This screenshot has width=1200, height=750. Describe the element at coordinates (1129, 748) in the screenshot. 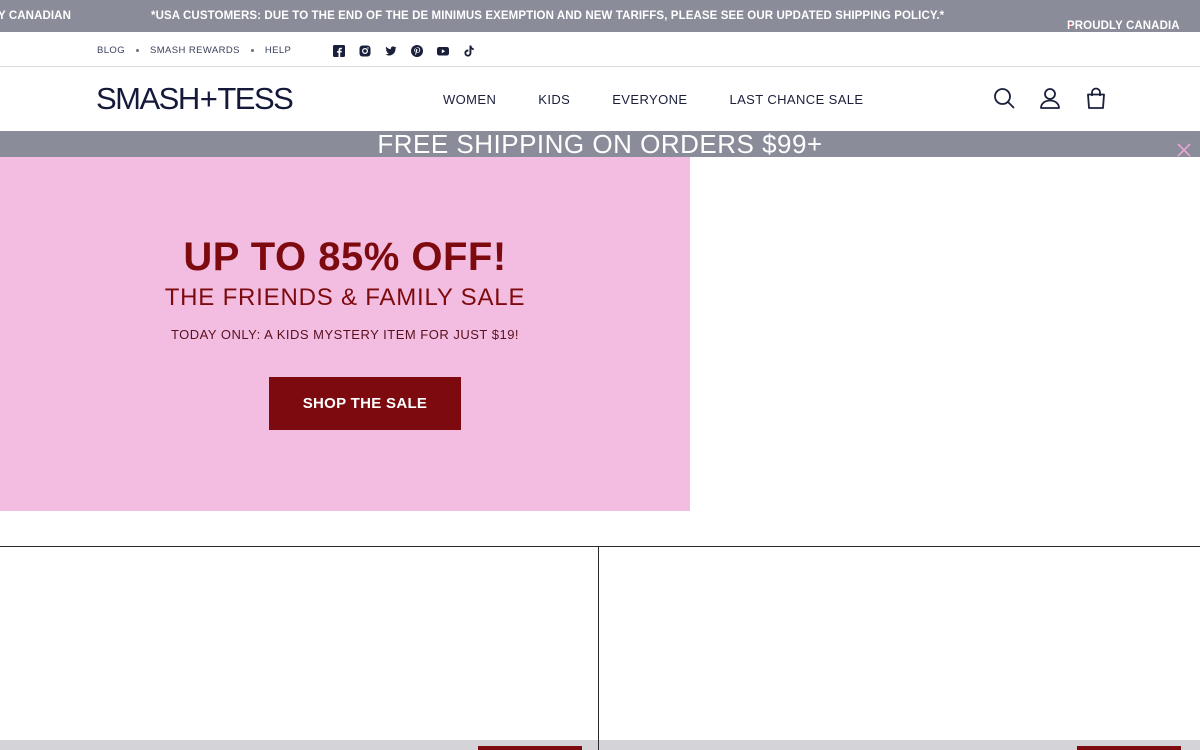

I see `tile-button-right` at that location.